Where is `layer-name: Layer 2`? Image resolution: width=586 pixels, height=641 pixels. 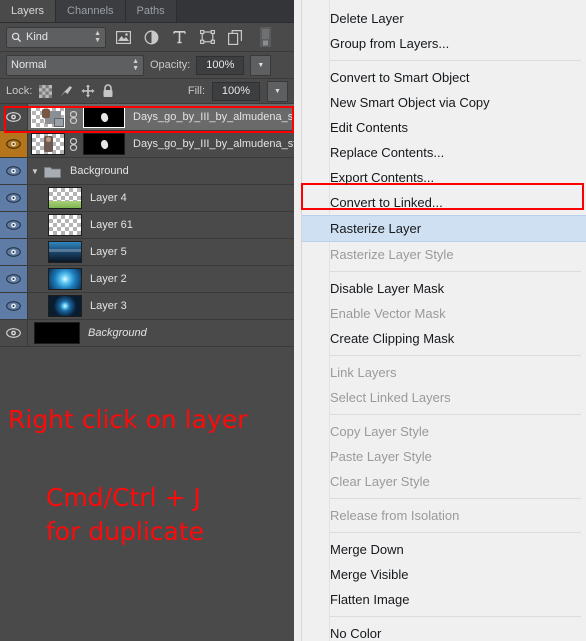 layer-name: Layer 2 is located at coordinates (108, 279).